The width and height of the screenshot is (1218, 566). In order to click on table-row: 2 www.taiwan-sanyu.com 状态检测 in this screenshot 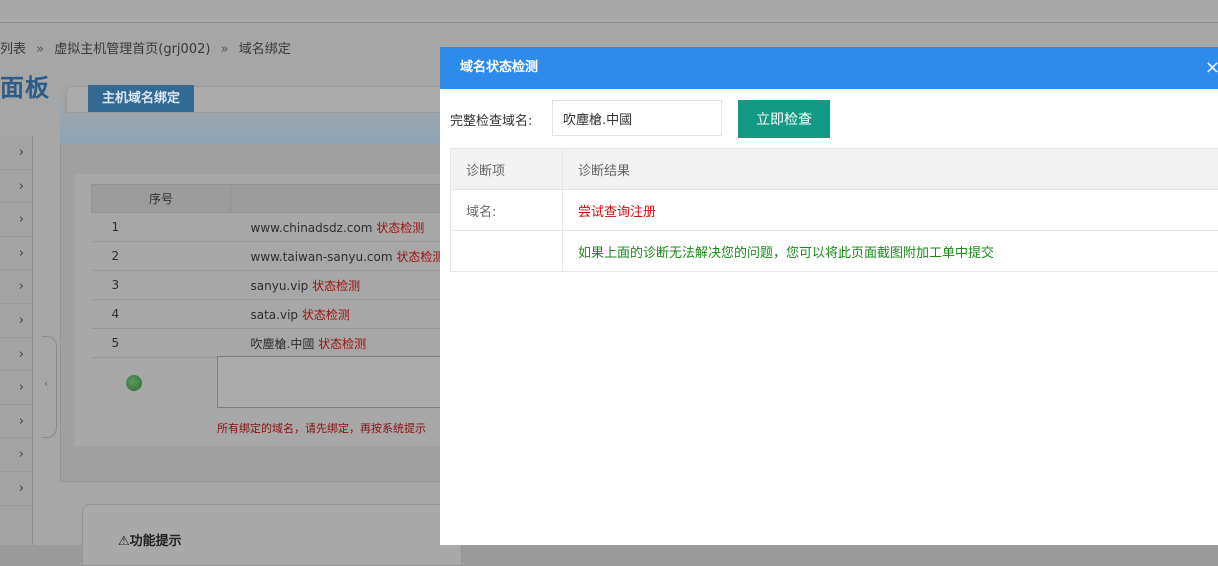, I will do `click(292, 256)`.